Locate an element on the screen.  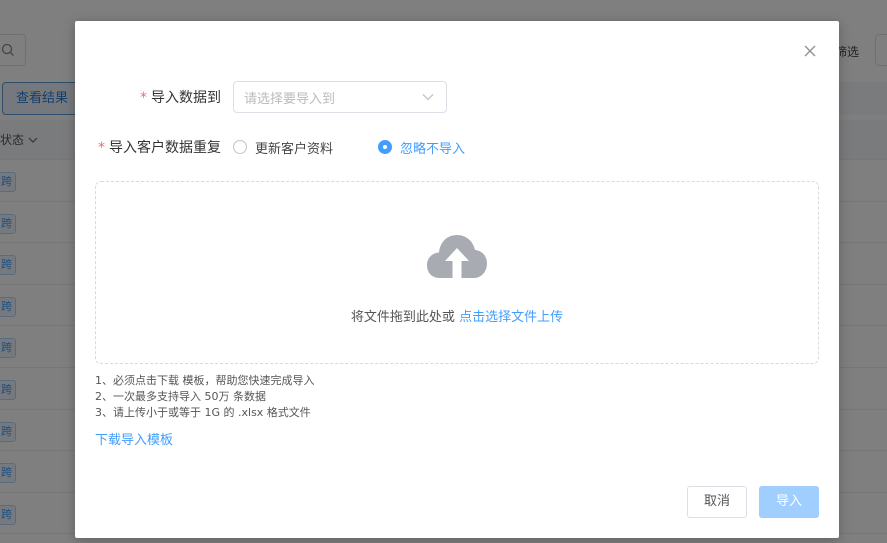
import-target-row: * 导入数据到 请选择要导入到 is located at coordinates (261, 97).